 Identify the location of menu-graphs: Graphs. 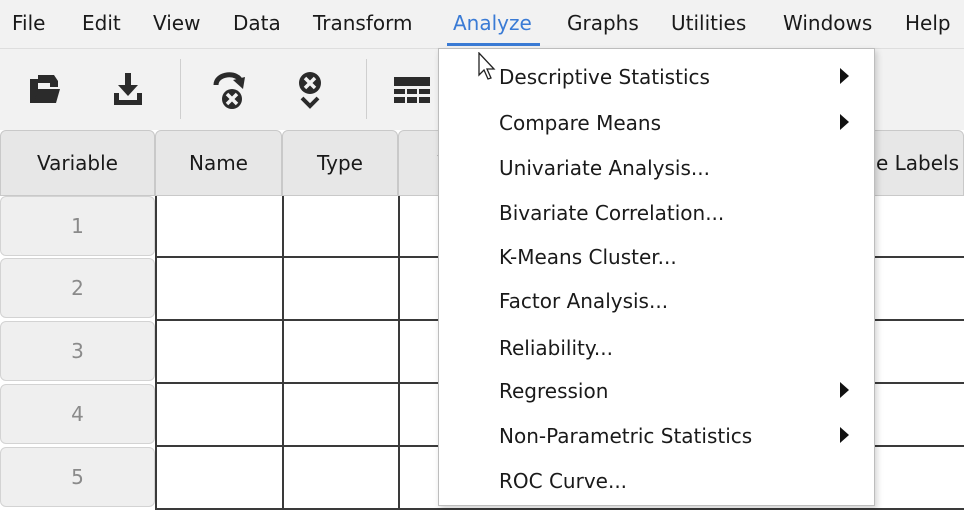
(603, 24).